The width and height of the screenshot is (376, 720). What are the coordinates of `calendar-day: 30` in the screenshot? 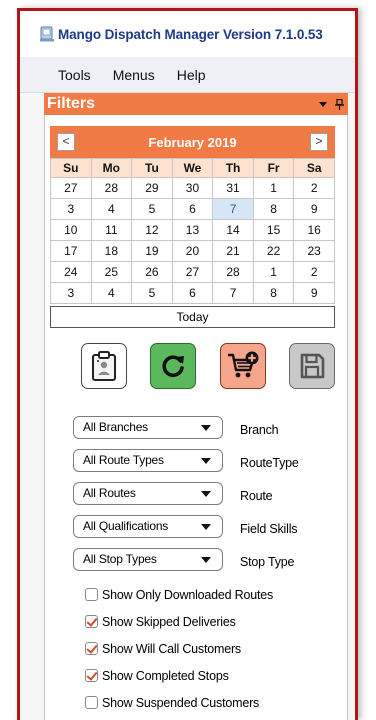 It's located at (192, 188).